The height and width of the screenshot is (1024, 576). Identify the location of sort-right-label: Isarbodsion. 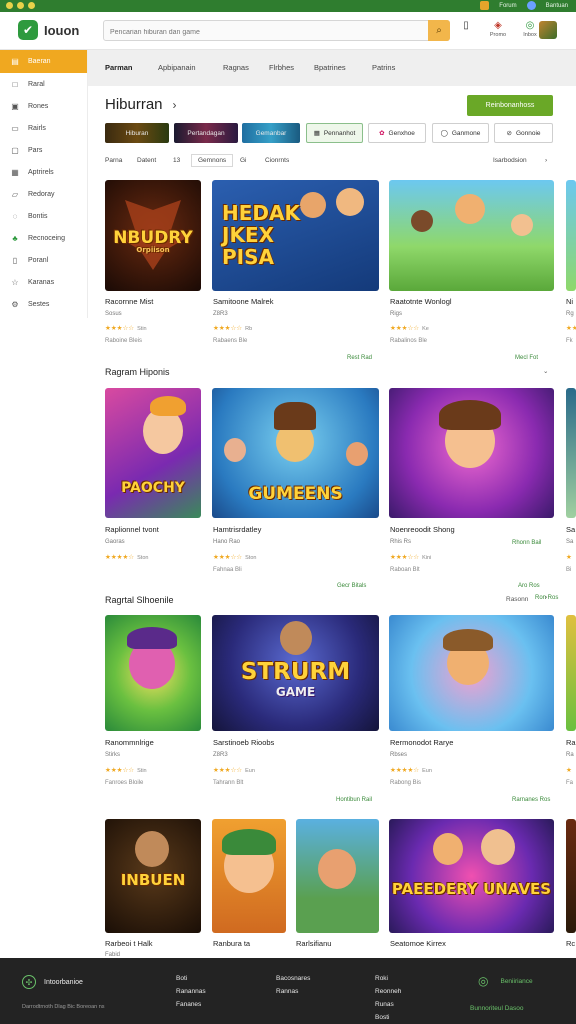
(510, 160).